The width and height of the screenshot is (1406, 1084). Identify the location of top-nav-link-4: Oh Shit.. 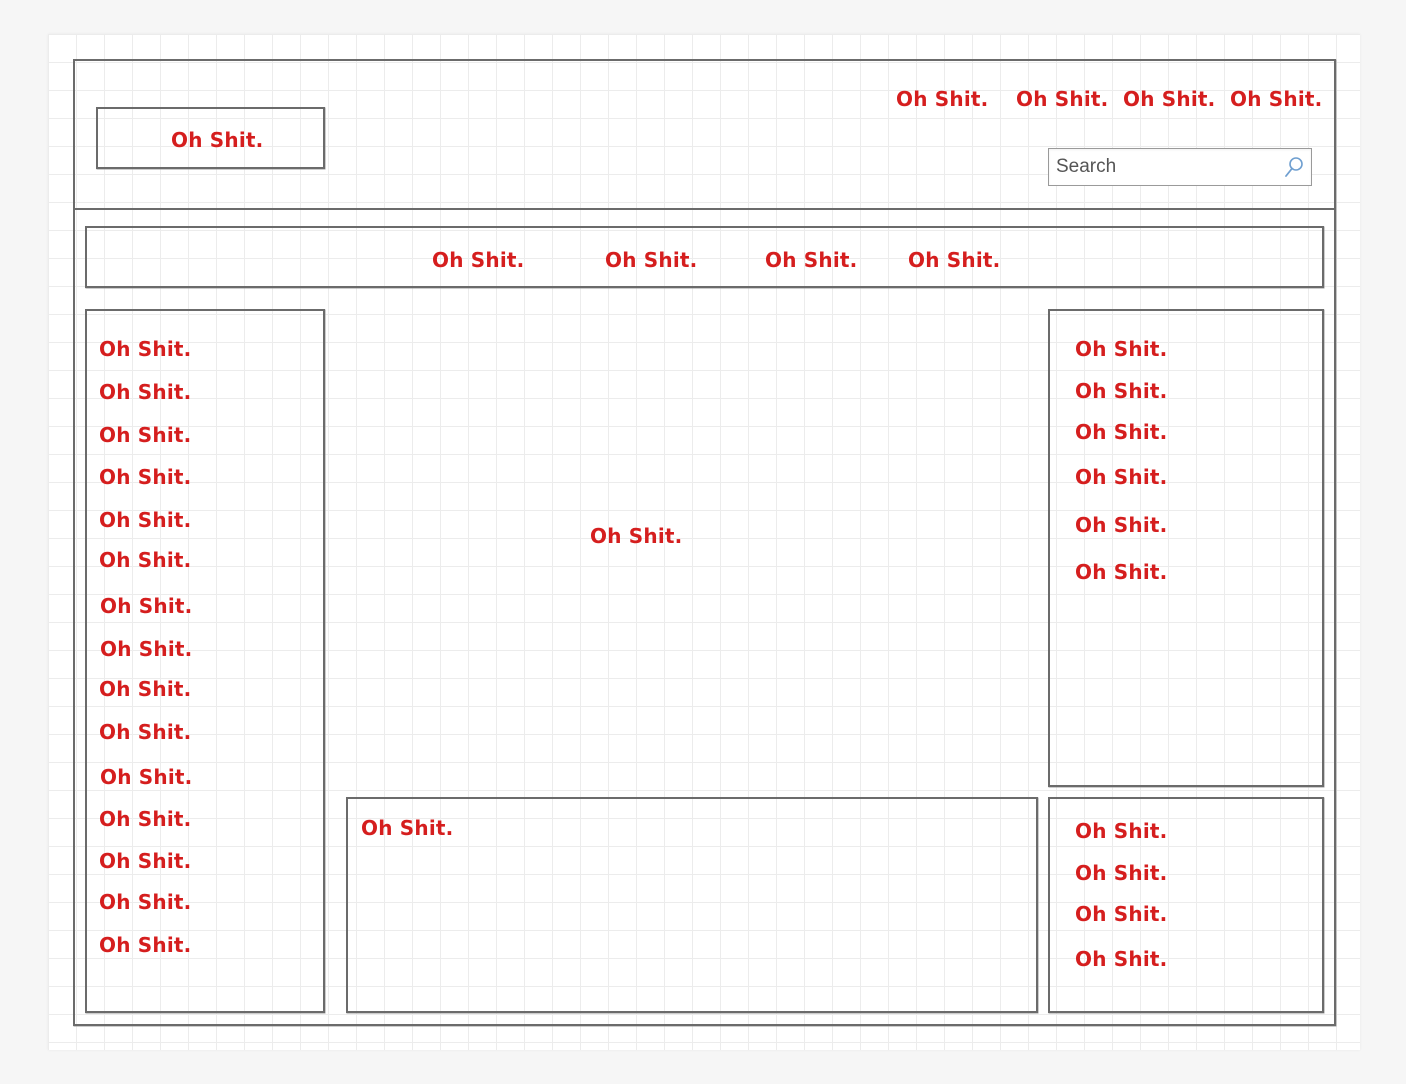
(1276, 99).